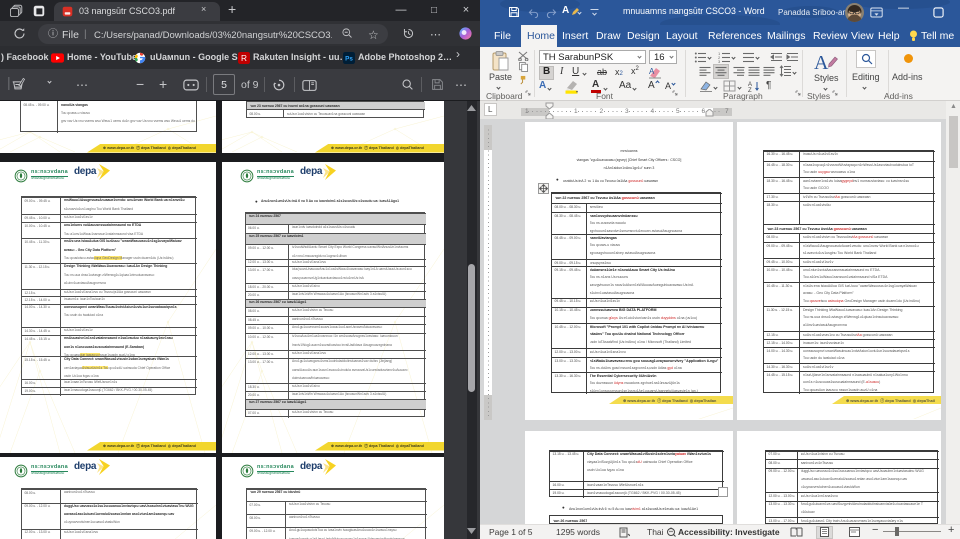 This screenshot has height=539, width=960. Describe the element at coordinates (244, 58) in the screenshot. I see `svg-text: R` at that location.